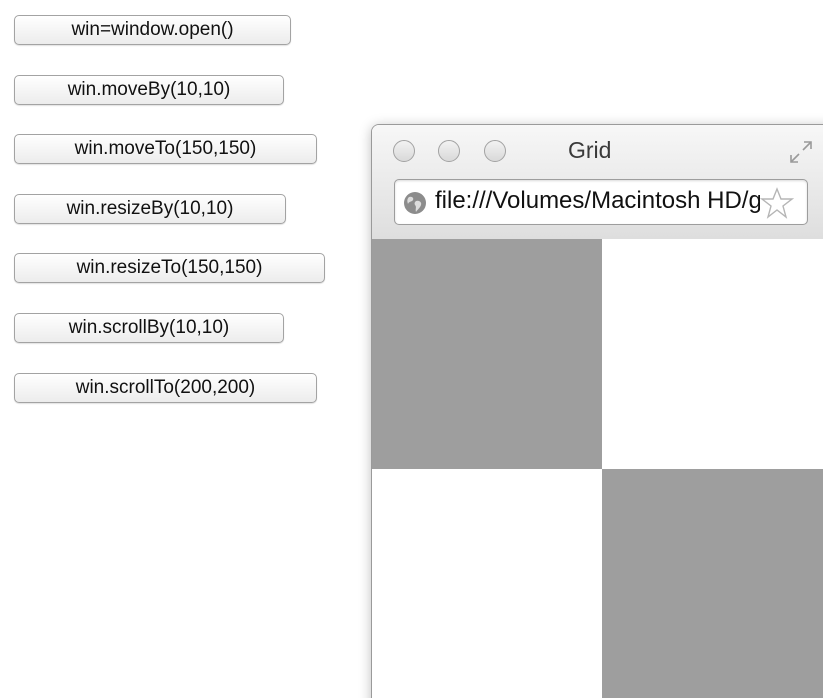 The image size is (823, 698). Describe the element at coordinates (487, 583) in the screenshot. I see `grid-cell-bottom-left` at that location.